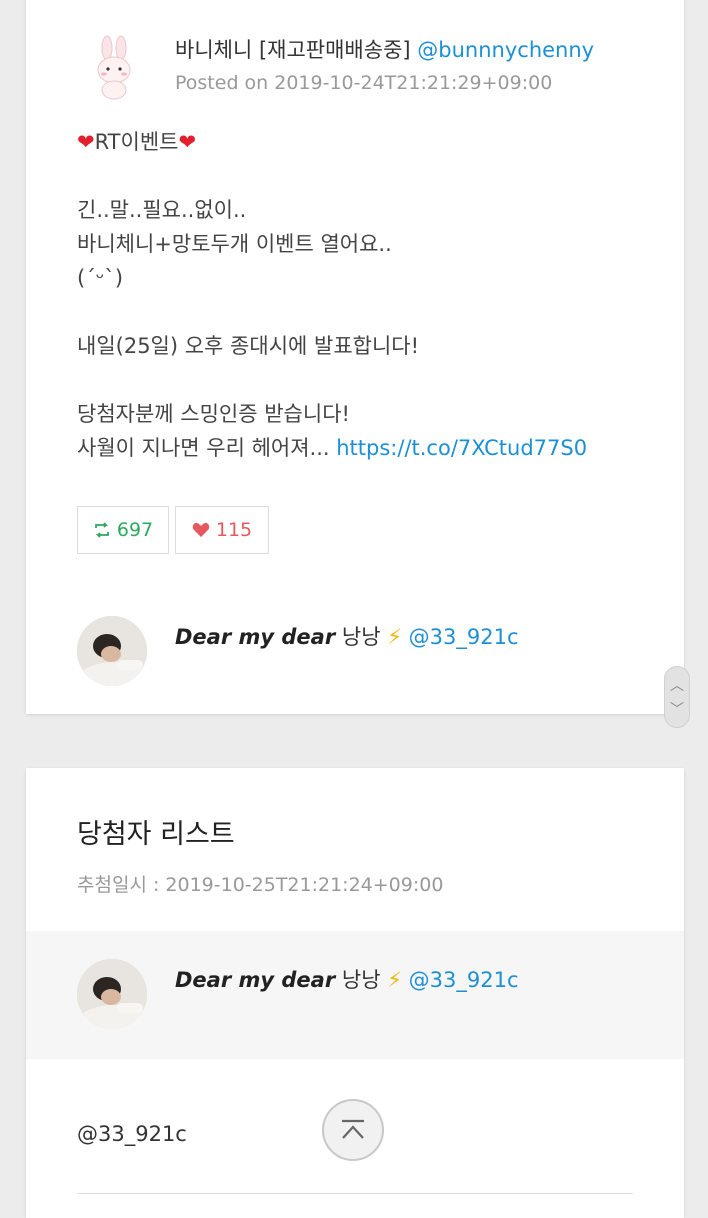 This screenshot has width=708, height=1218. Describe the element at coordinates (101, 530) in the screenshot. I see `retweet-icon` at that location.